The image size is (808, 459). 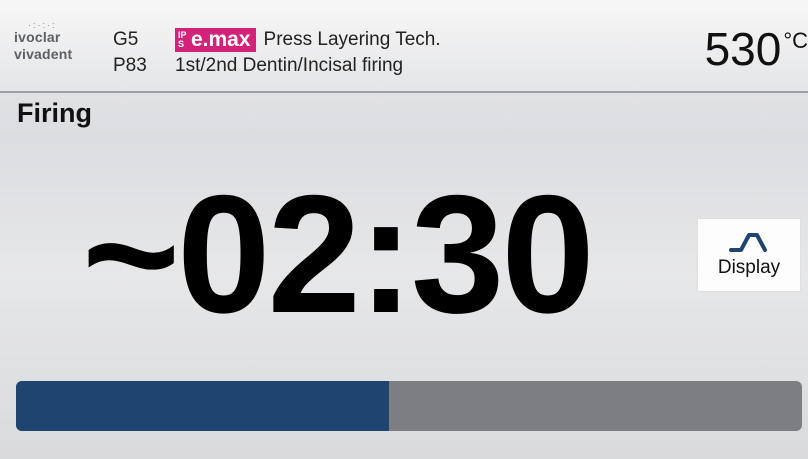 What do you see at coordinates (203, 406) in the screenshot?
I see `progress-fill` at bounding box center [203, 406].